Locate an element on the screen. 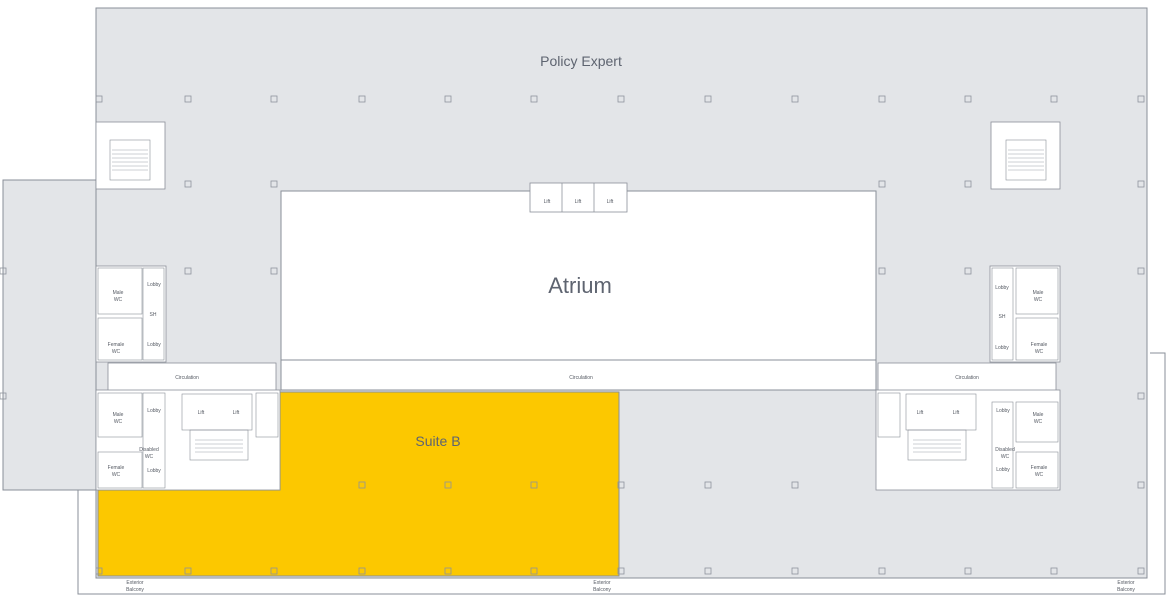 The height and width of the screenshot is (596, 1167). atrium-lift-bay is located at coordinates (578, 197).